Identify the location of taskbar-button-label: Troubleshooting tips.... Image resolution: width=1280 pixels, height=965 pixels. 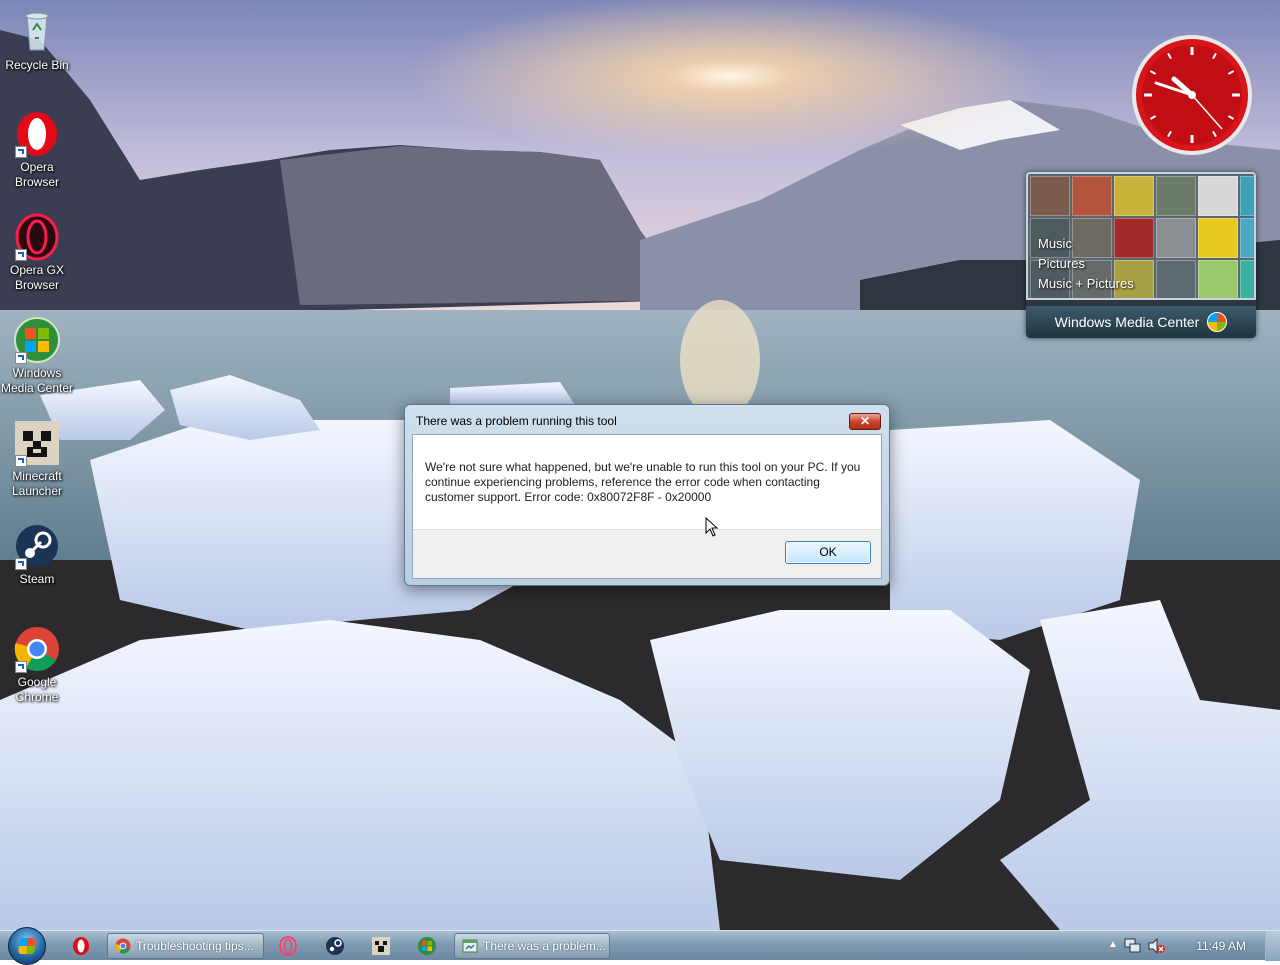
(195, 946).